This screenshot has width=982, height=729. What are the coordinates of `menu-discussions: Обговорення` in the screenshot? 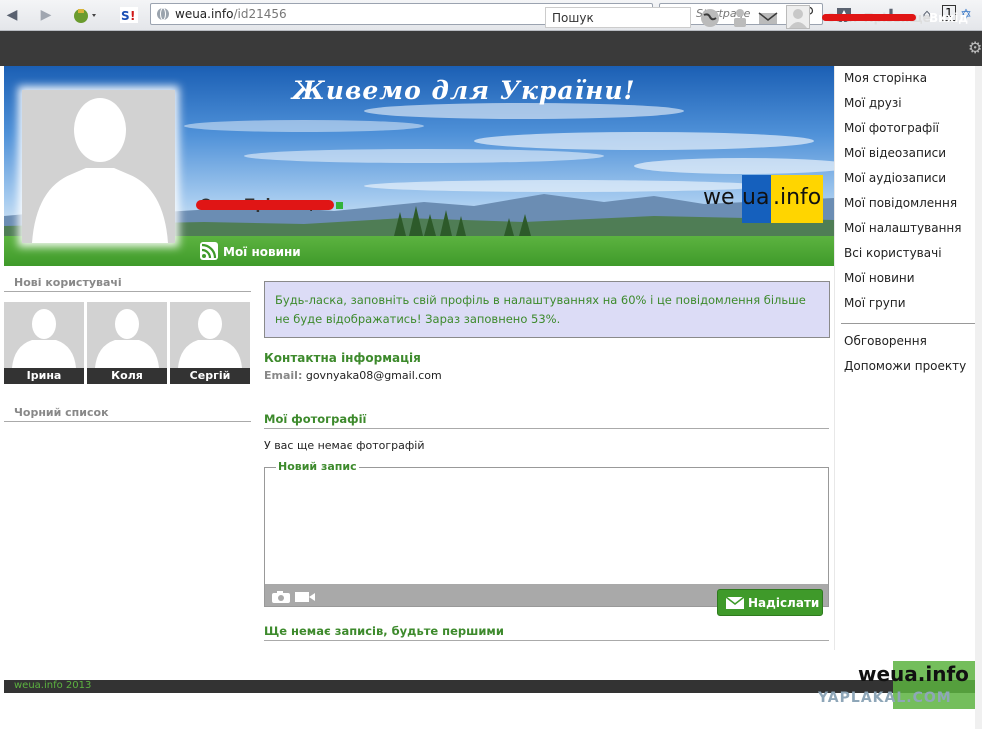 It's located at (885, 341).